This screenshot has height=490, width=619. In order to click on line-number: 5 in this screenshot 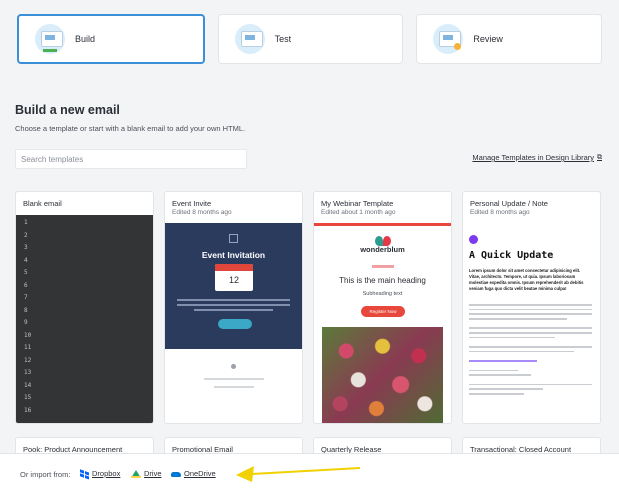, I will do `click(26, 272)`.